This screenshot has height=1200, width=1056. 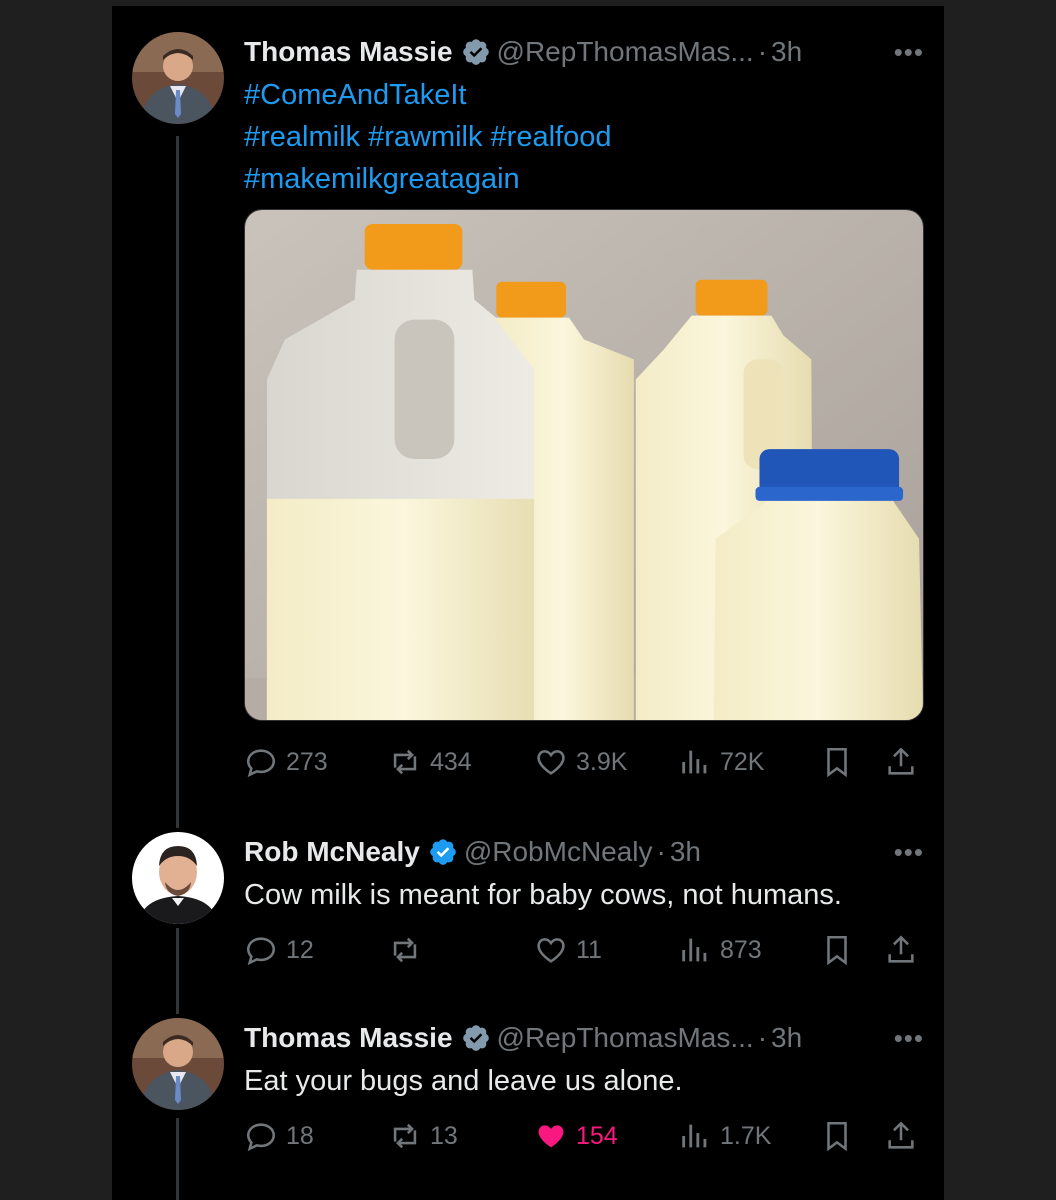 I want to click on hashtag-line: #realmilk #rawmilk #realfood, so click(x=584, y=137).